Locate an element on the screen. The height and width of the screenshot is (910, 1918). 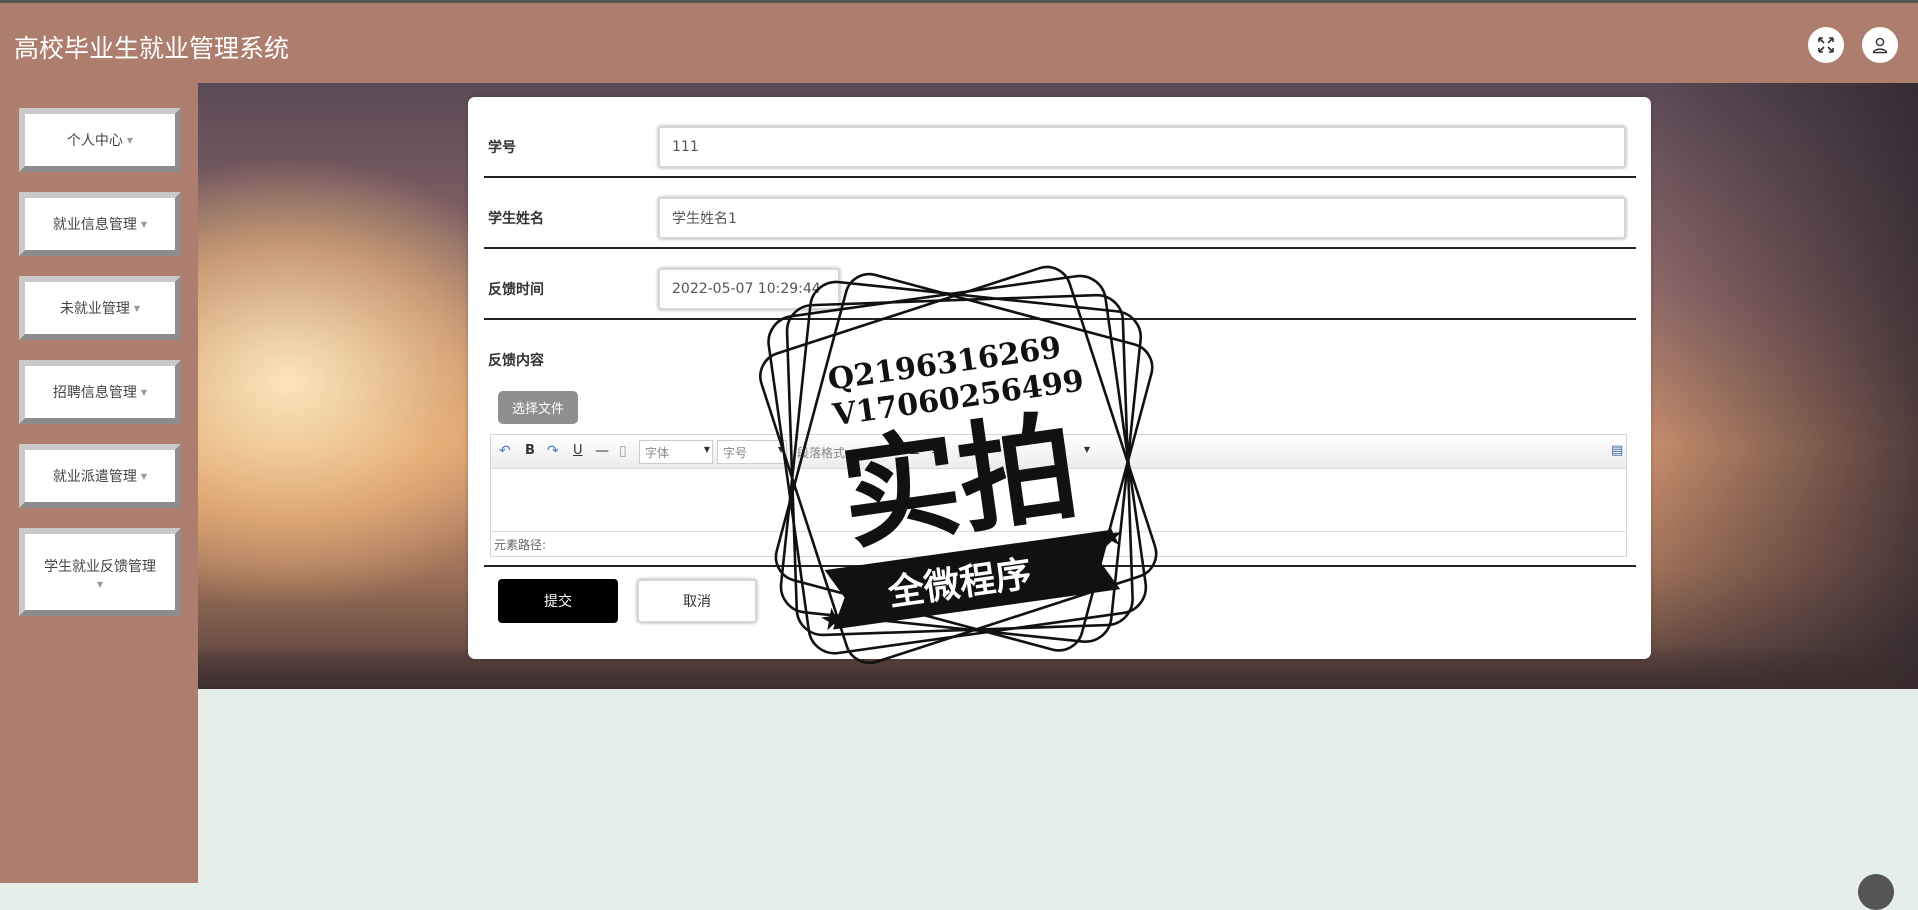
sidebar-item-employment-info: 就业信息管理 ▼ is located at coordinates (100, 224).